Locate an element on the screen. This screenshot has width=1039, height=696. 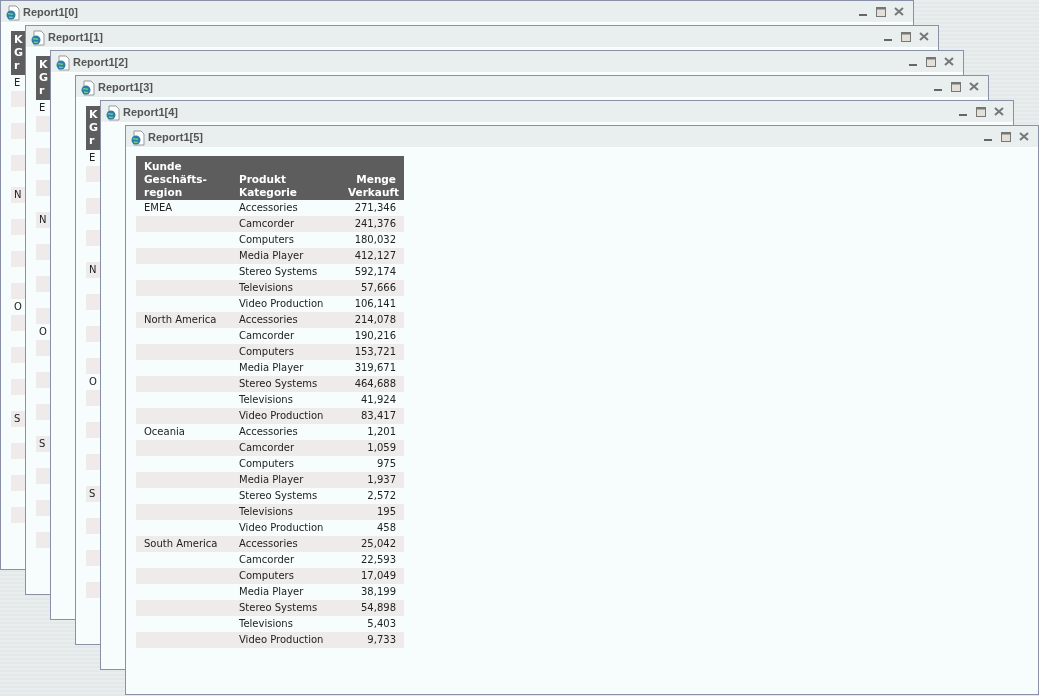
table-cell: 271,346 is located at coordinates (375, 207).